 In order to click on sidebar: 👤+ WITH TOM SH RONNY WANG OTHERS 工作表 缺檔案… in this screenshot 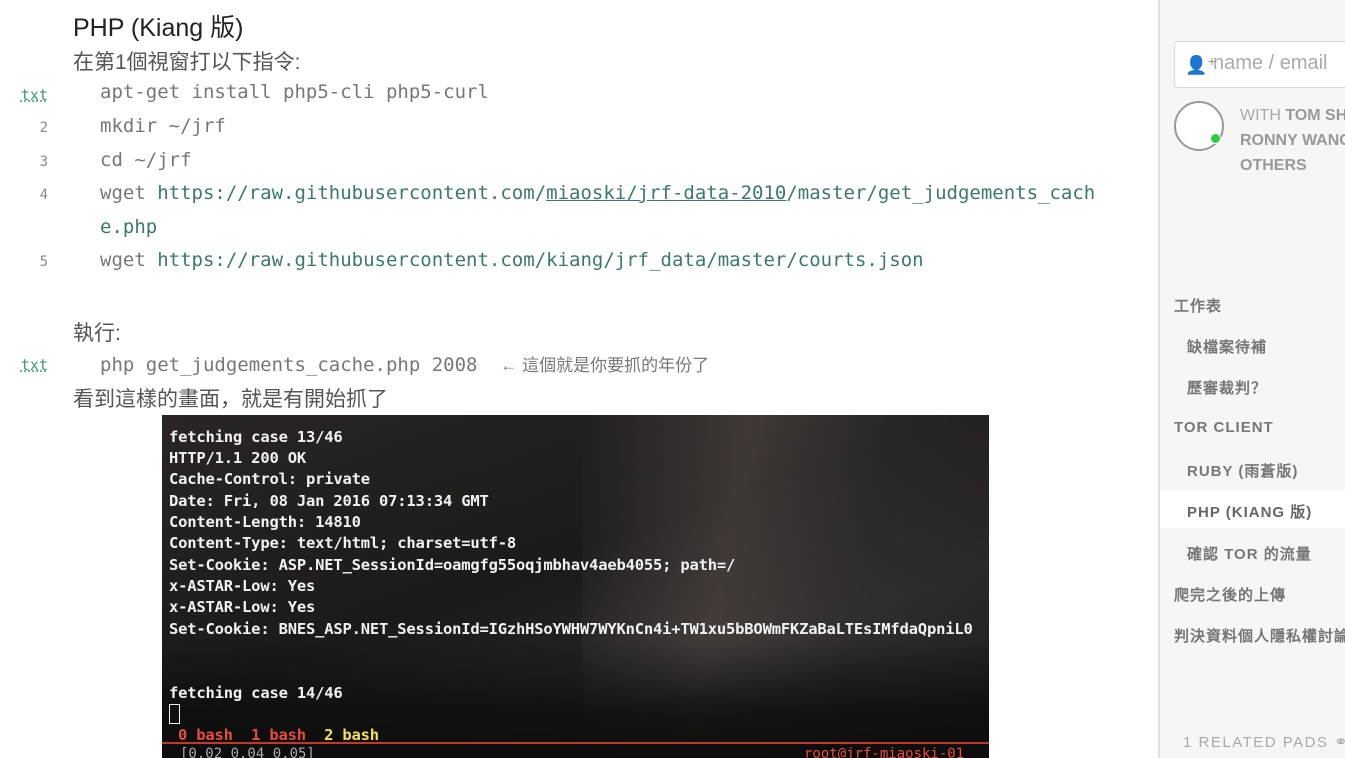, I will do `click(1251, 379)`.